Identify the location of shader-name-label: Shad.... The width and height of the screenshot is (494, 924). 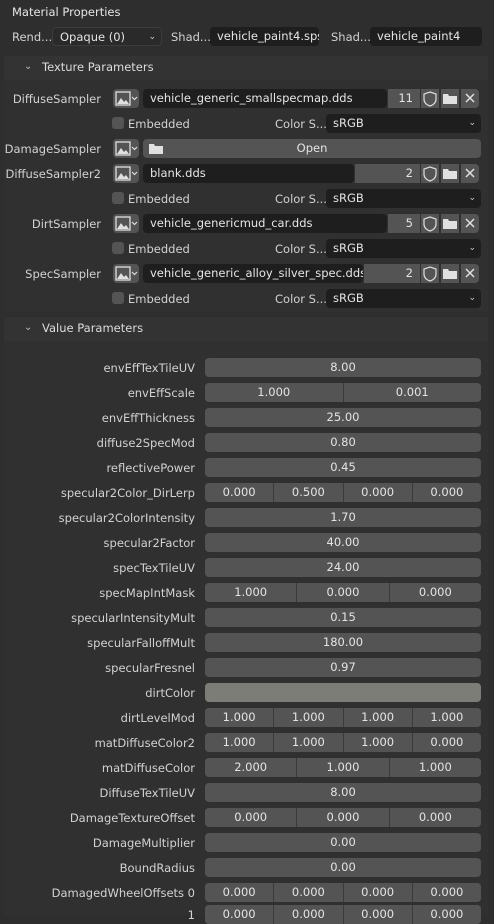
(351, 37).